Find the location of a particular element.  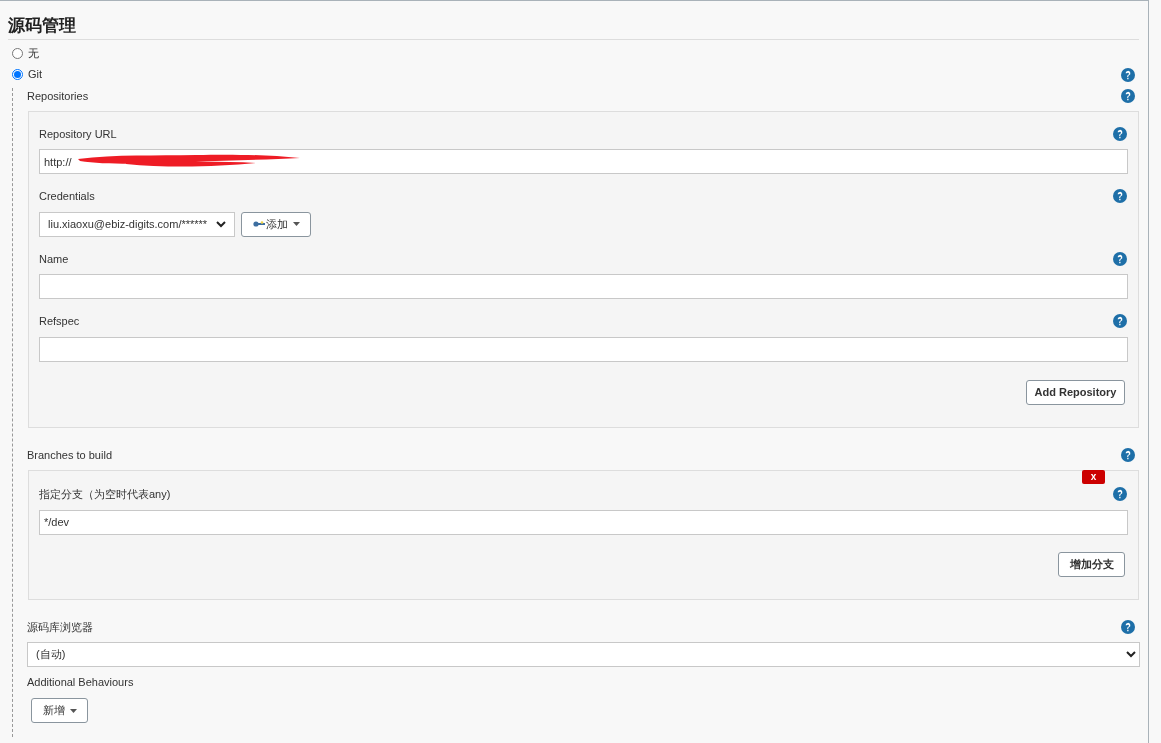

delete-button: x is located at coordinates (1093, 477).